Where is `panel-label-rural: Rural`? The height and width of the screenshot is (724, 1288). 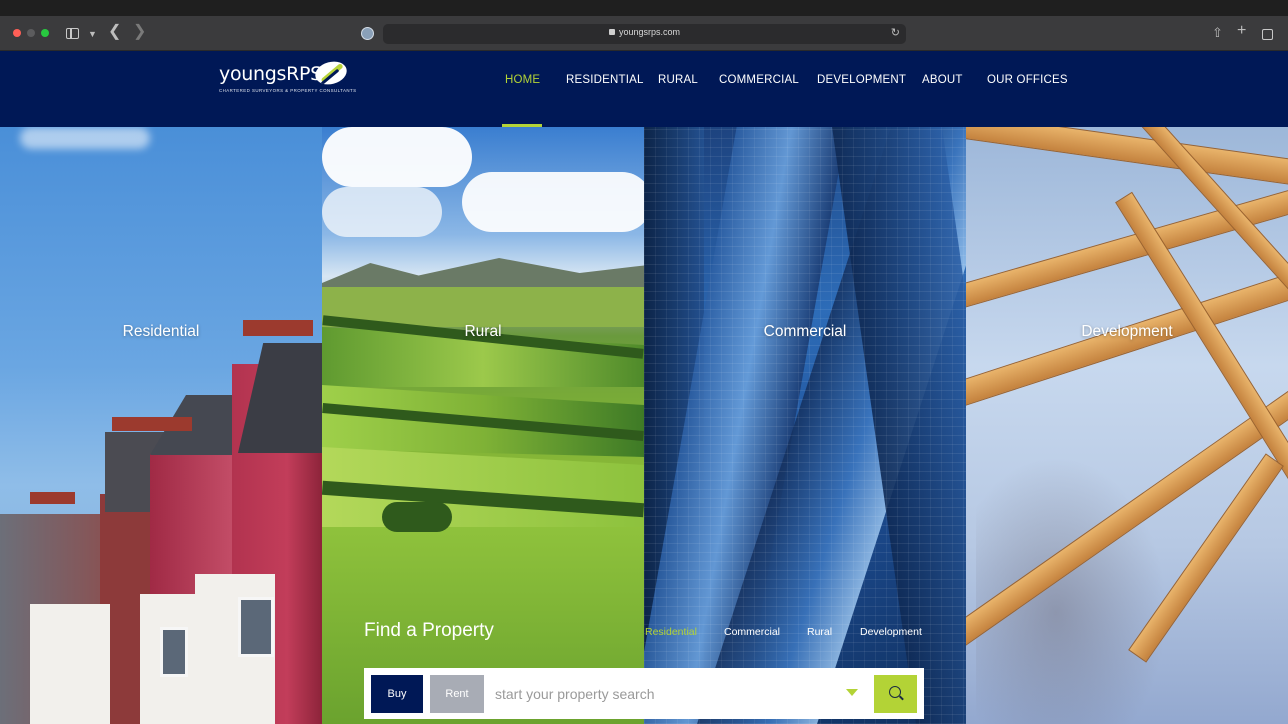
panel-label-rural: Rural is located at coordinates (483, 331).